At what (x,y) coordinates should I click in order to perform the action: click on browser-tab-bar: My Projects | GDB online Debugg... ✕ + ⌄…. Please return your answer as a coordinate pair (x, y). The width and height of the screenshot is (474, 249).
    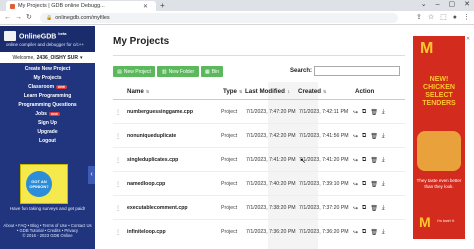
    Looking at the image, I should click on (237, 5).